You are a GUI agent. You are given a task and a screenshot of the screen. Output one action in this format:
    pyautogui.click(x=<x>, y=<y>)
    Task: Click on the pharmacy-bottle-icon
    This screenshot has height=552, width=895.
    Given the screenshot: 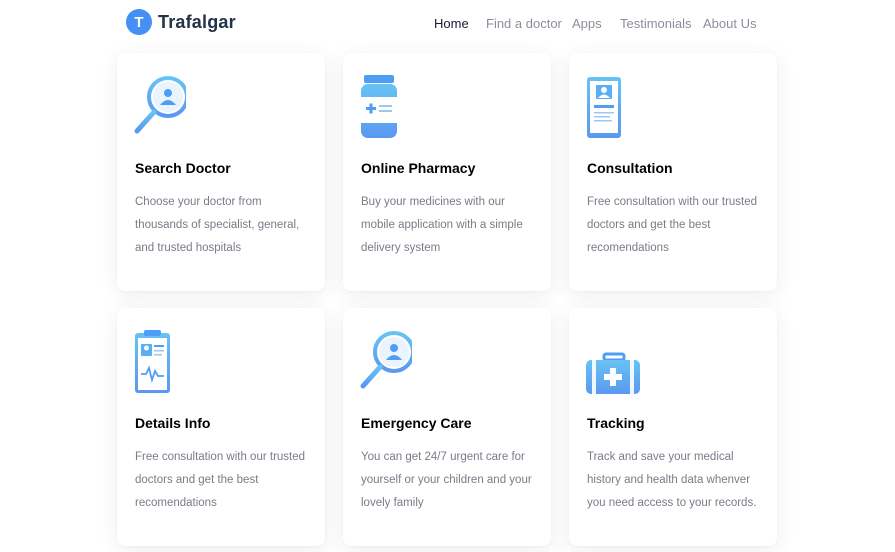 What is the action you would take?
    pyautogui.click(x=386, y=107)
    